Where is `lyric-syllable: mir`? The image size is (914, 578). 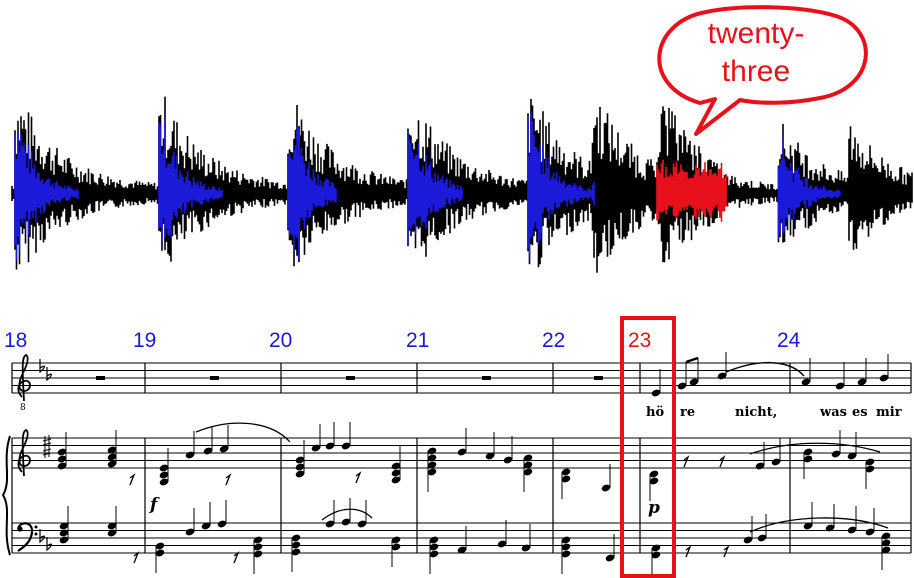 lyric-syllable: mir is located at coordinates (889, 412).